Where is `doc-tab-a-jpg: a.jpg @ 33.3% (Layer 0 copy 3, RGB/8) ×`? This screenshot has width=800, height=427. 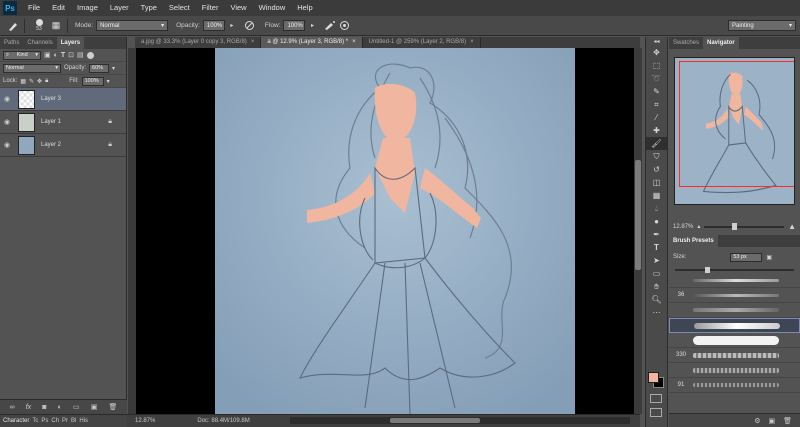 doc-tab-a-jpg: a.jpg @ 33.3% (Layer 0 copy 3, RGB/8) × is located at coordinates (198, 42).